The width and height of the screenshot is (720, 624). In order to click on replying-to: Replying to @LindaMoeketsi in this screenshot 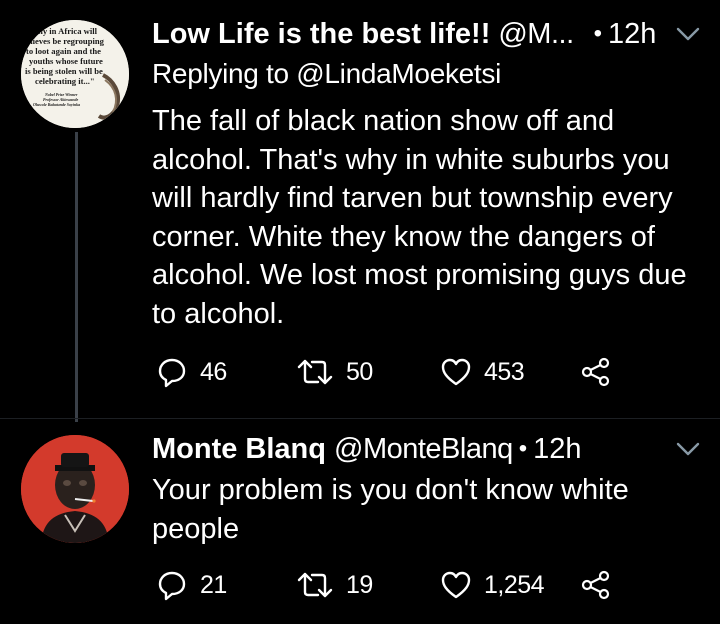, I will do `click(326, 74)`.